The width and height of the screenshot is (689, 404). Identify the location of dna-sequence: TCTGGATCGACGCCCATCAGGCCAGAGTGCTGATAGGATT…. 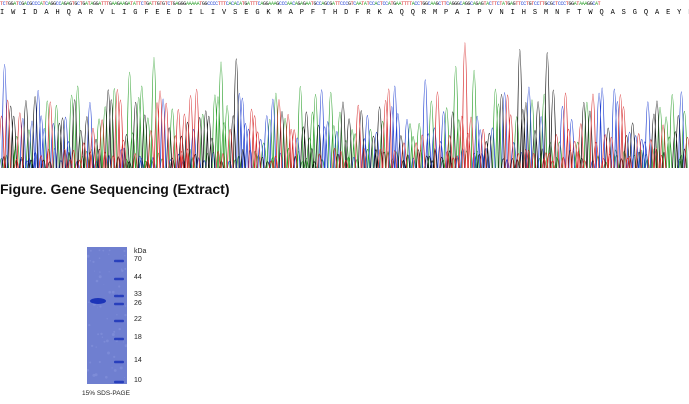
(300, 4).